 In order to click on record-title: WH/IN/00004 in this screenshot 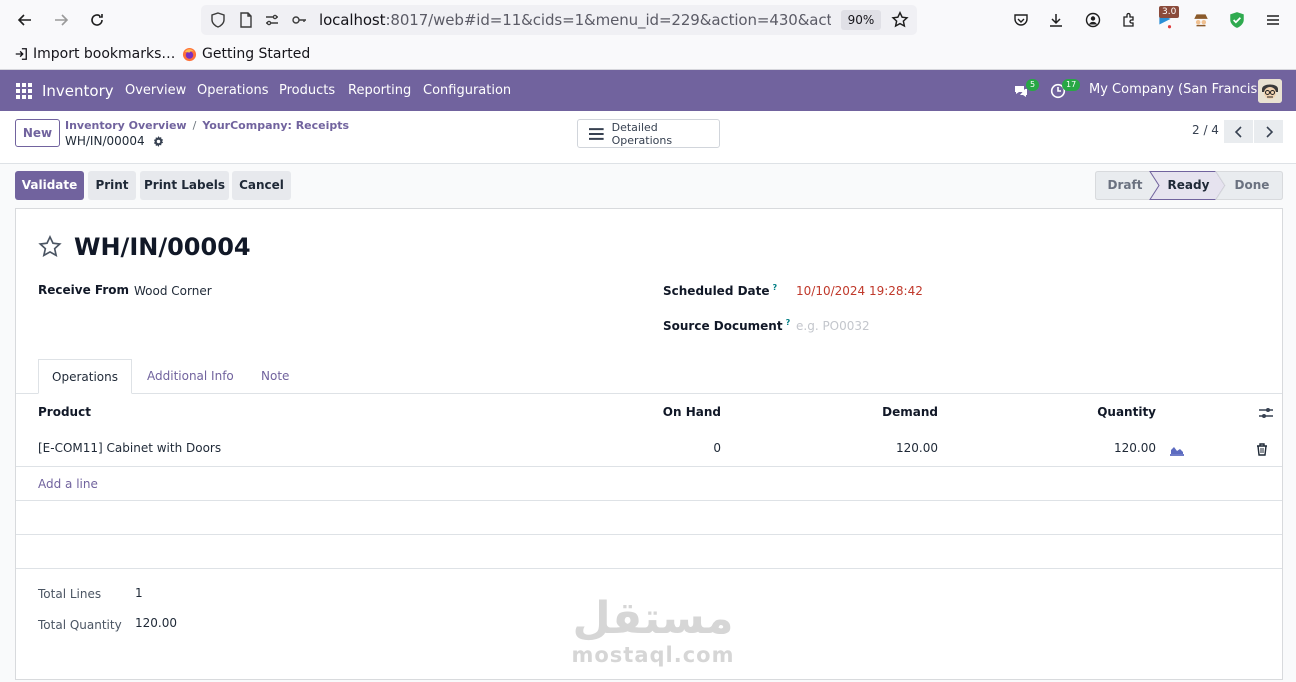, I will do `click(162, 247)`.